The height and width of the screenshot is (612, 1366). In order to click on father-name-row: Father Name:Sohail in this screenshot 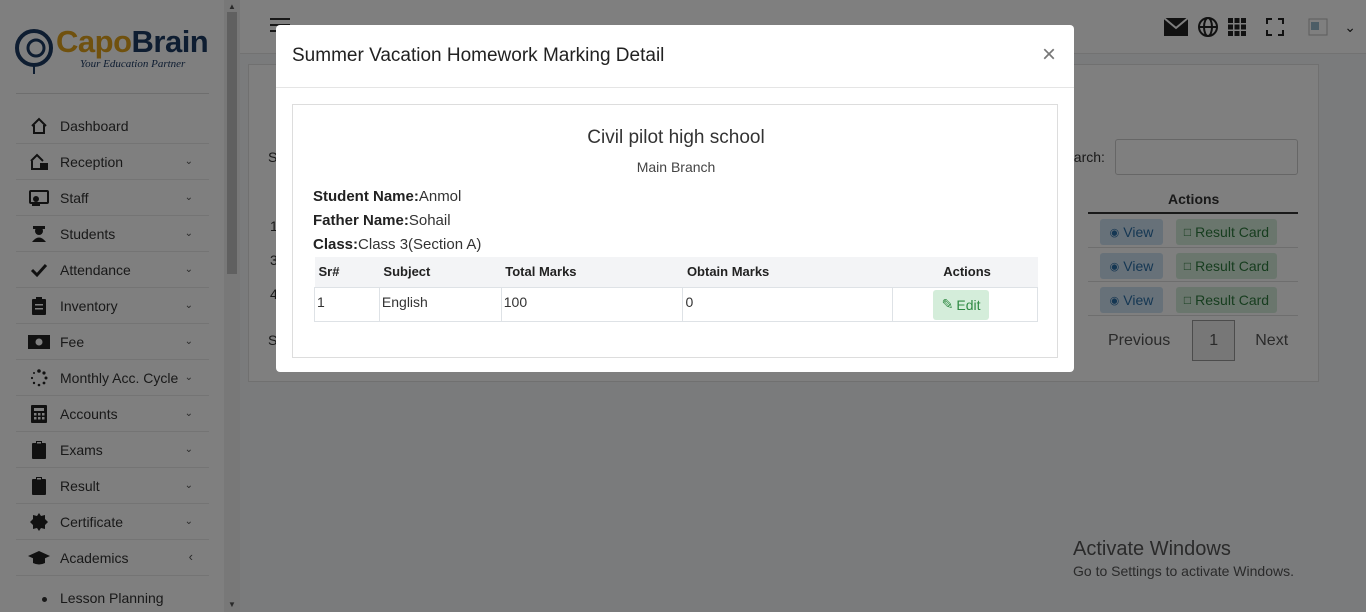, I will do `click(382, 220)`.